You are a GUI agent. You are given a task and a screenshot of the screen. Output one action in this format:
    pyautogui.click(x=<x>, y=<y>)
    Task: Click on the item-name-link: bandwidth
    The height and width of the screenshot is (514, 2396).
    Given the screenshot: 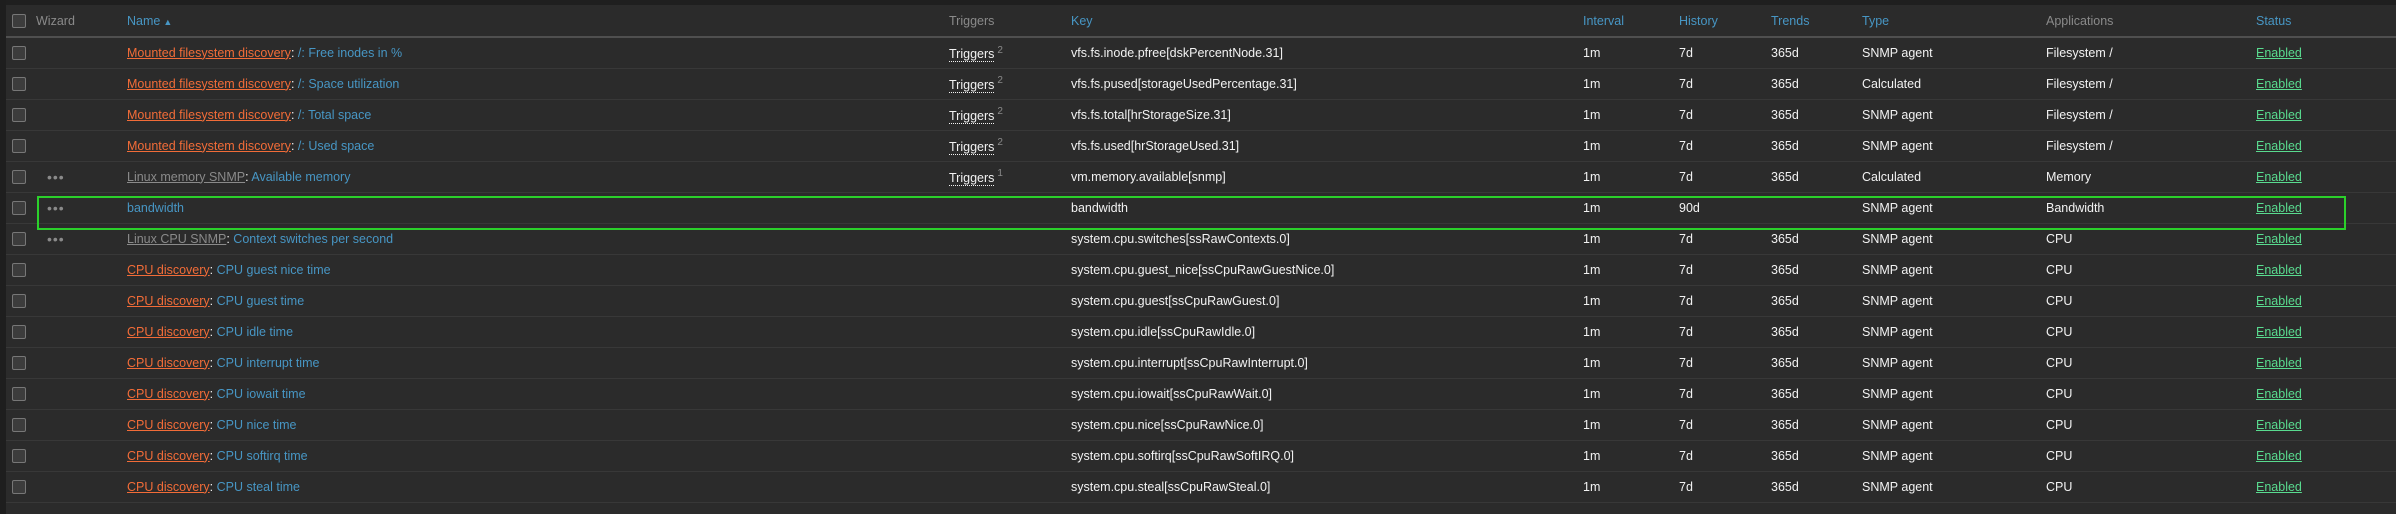 What is the action you would take?
    pyautogui.click(x=155, y=208)
    